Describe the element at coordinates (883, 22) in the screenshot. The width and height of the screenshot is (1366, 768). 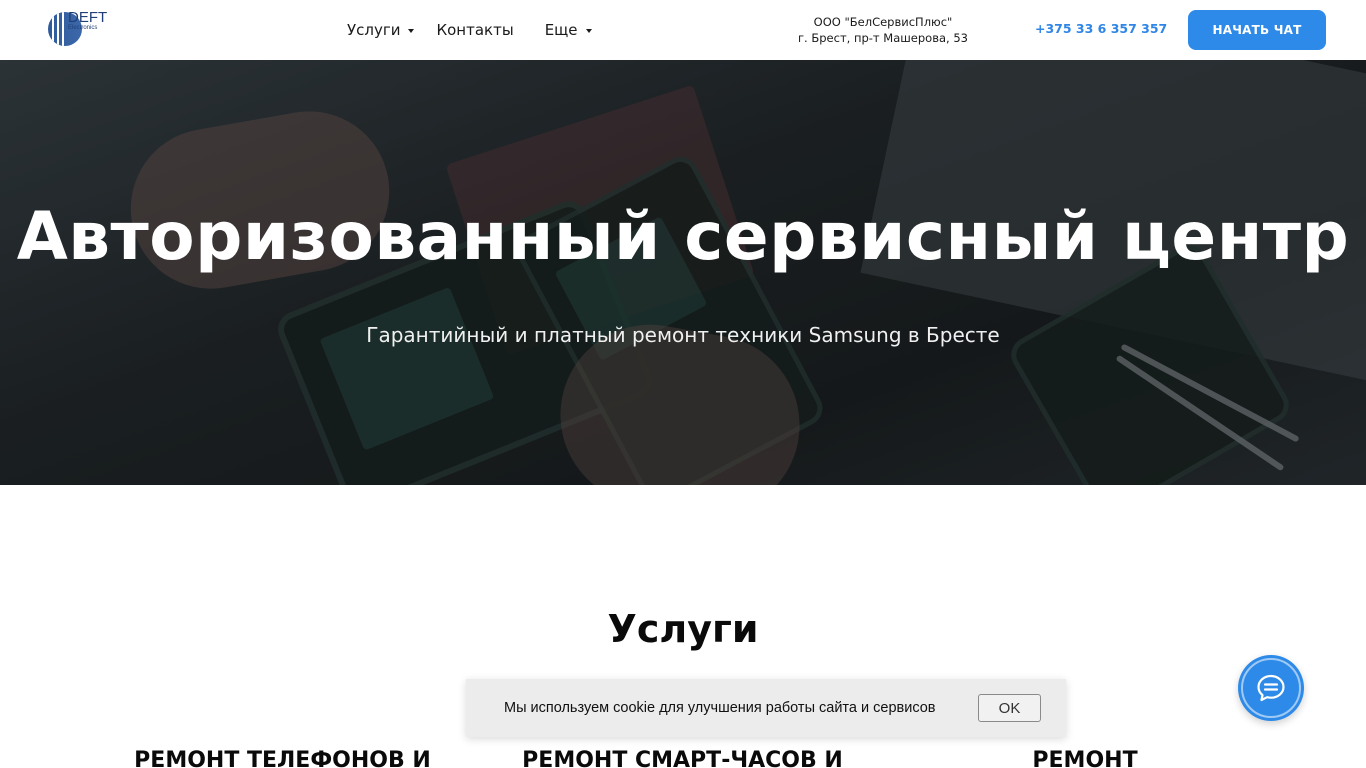
I see `company-name: ООО "БелСервисПлюс"` at that location.